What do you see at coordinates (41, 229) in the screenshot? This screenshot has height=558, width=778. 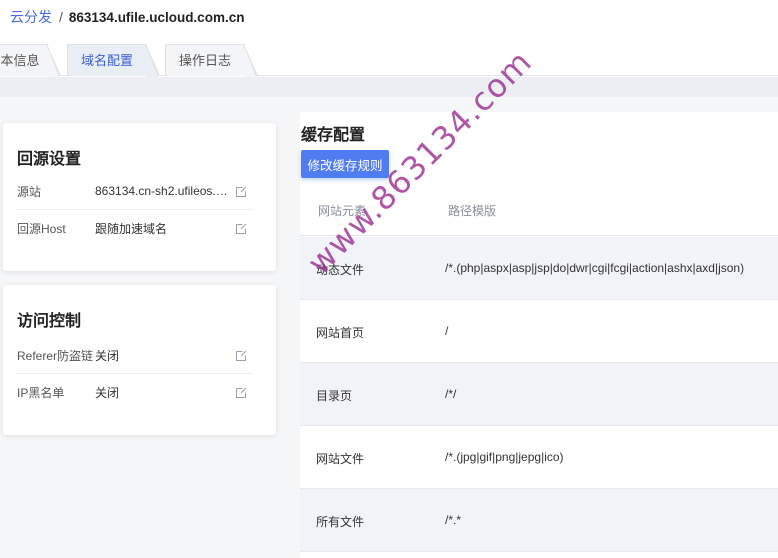 I see `origin-row-host-label: 回源Host` at bounding box center [41, 229].